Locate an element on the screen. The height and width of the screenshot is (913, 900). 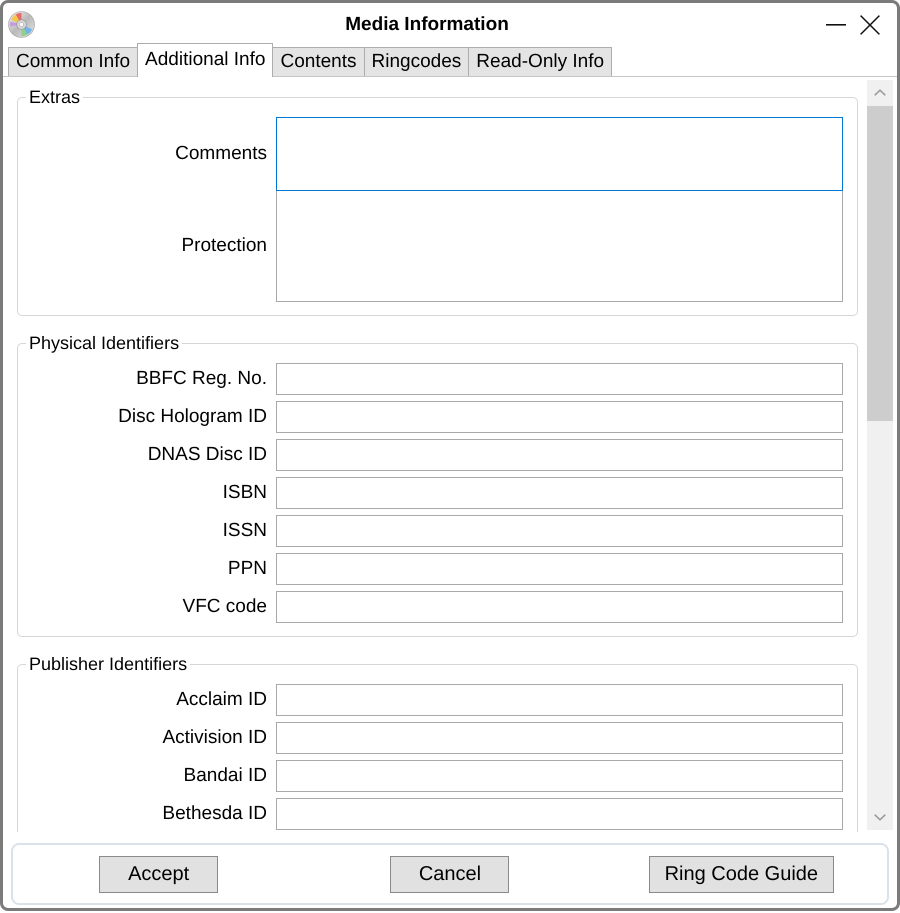
field-label: ISBN is located at coordinates (244, 493).